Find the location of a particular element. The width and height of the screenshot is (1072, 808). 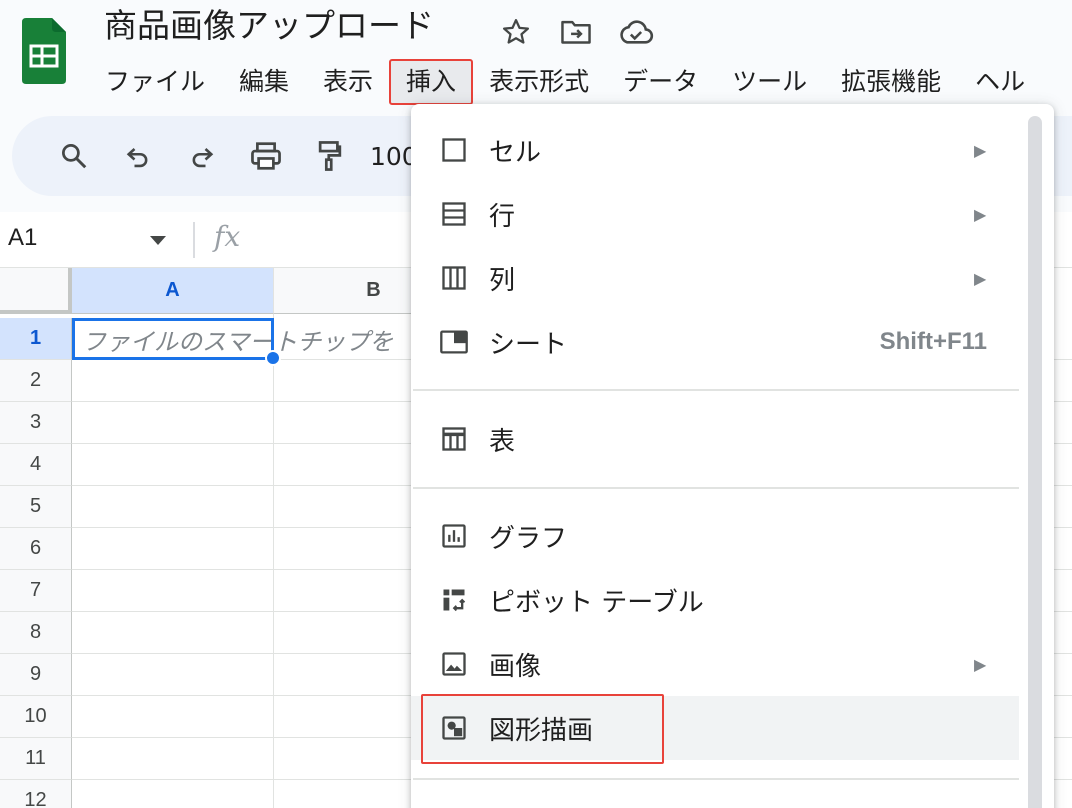

menu-item-label: 列 is located at coordinates (502, 280).